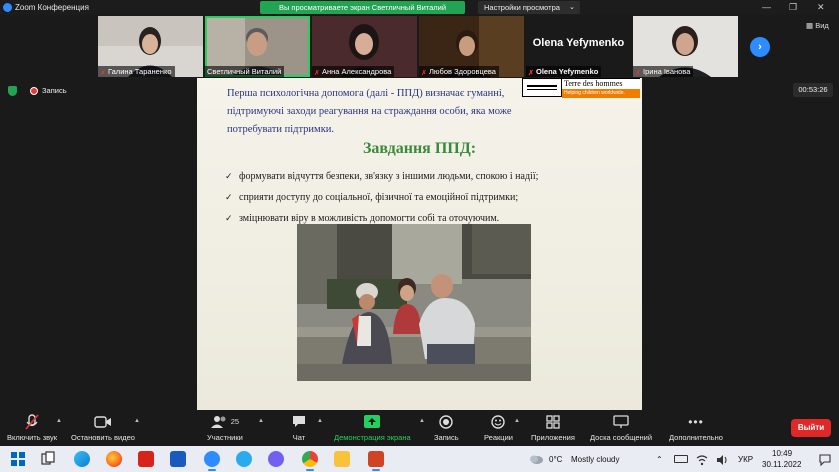 This screenshot has height=472, width=839. Describe the element at coordinates (821, 7) in the screenshot. I see `close-icon: ✕` at that location.